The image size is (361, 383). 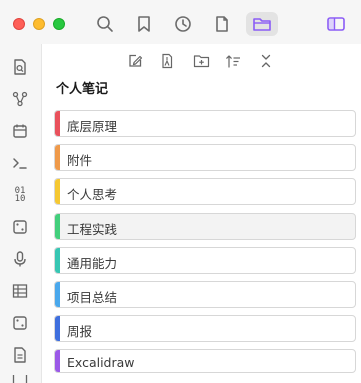 I want to click on templates-button, so click(x=20, y=355).